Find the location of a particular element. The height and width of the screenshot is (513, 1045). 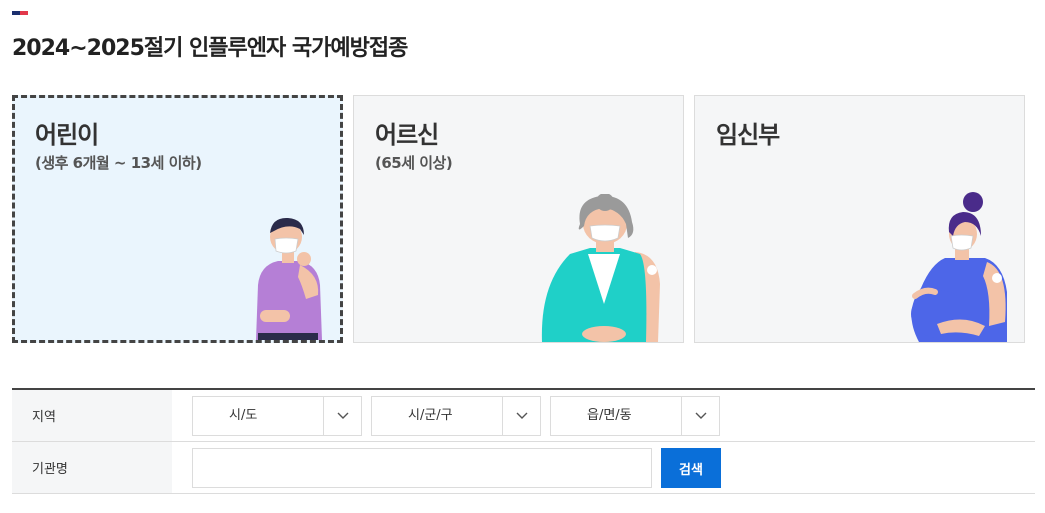

card-child-subtitle: (생후 6개월 ~ 13세 이하) is located at coordinates (118, 163).